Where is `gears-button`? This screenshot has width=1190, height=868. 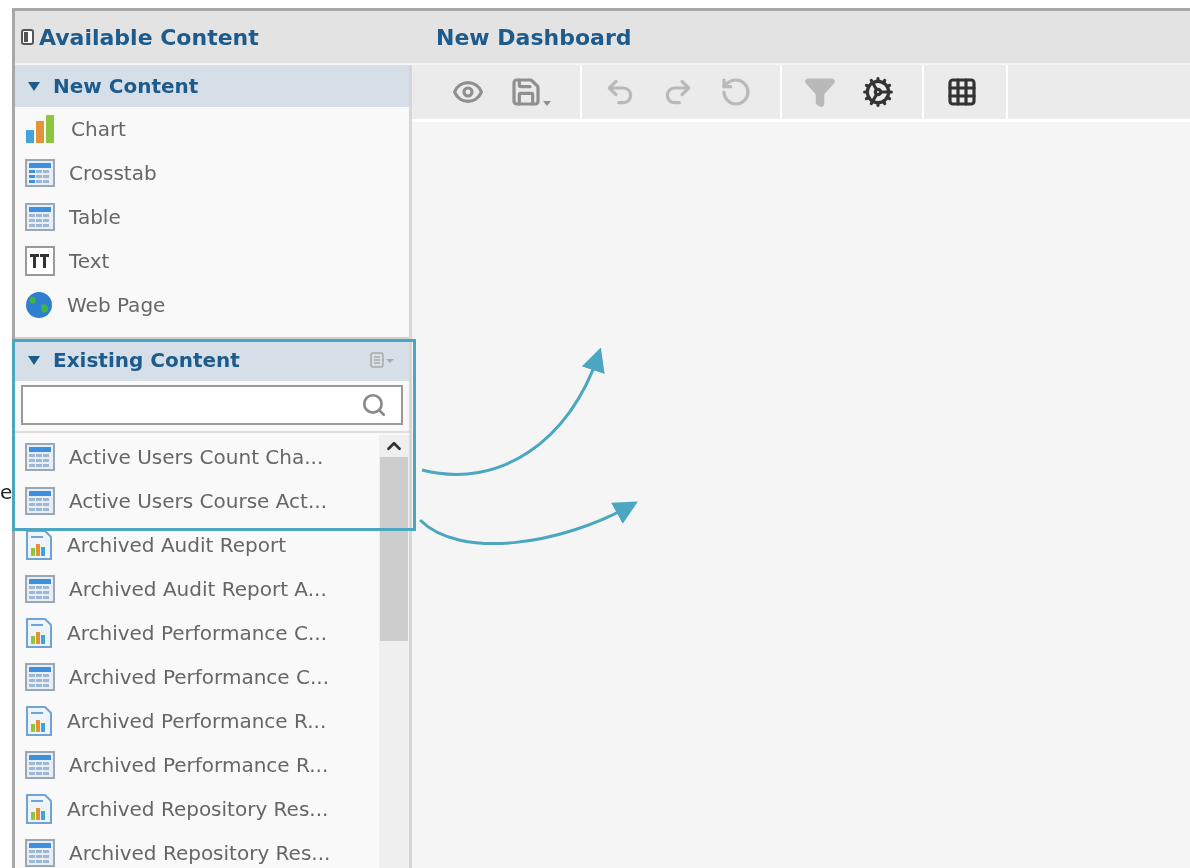
gears-button is located at coordinates (878, 92).